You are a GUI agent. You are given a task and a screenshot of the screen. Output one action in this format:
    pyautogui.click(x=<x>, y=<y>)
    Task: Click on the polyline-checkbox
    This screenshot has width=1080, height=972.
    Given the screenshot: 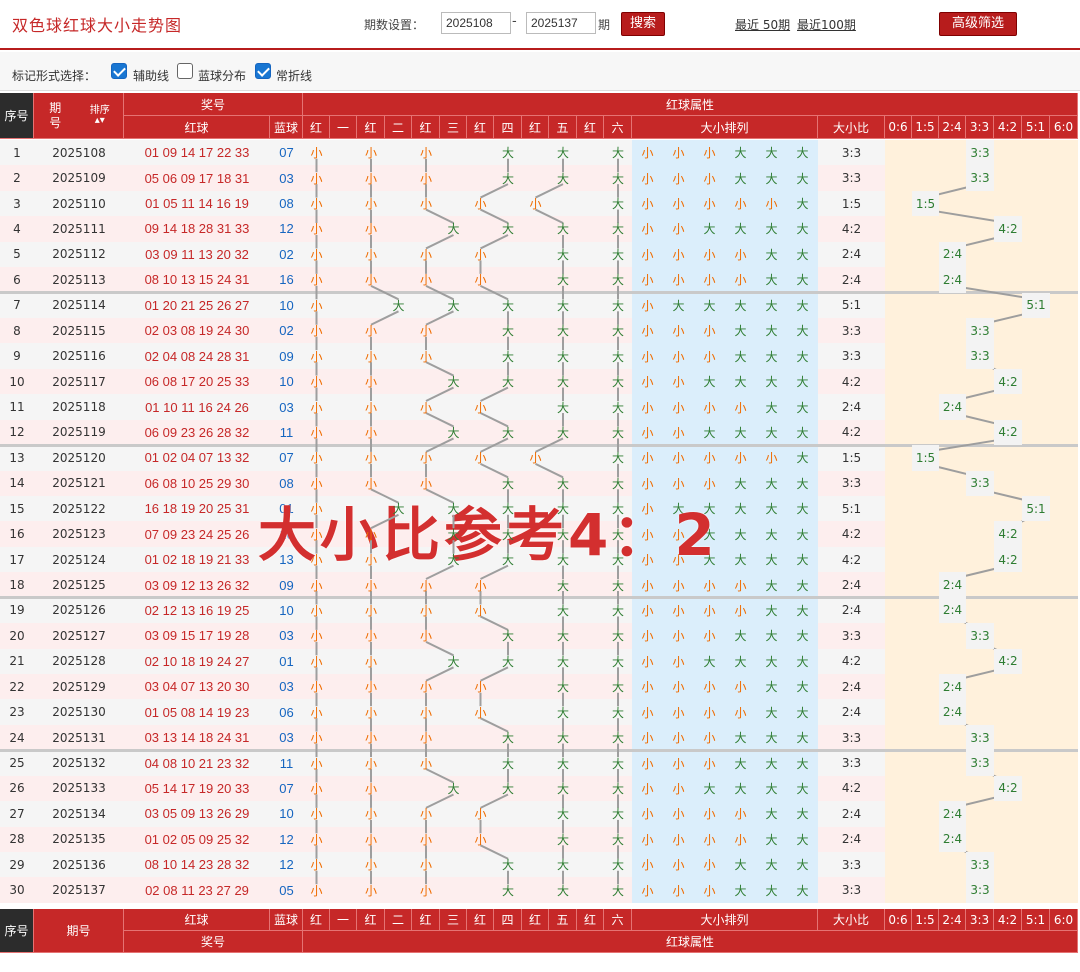 What is the action you would take?
    pyautogui.click(x=263, y=71)
    